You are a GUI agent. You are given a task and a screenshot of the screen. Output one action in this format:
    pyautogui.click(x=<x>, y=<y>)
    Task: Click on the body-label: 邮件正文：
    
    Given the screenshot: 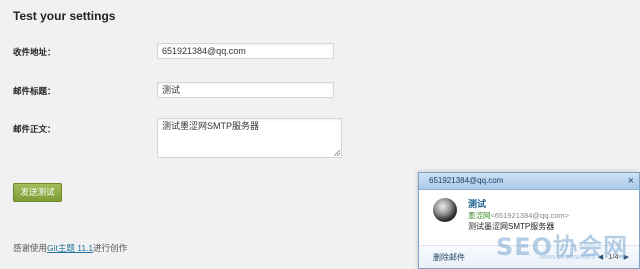 What is the action you would take?
    pyautogui.click(x=34, y=129)
    